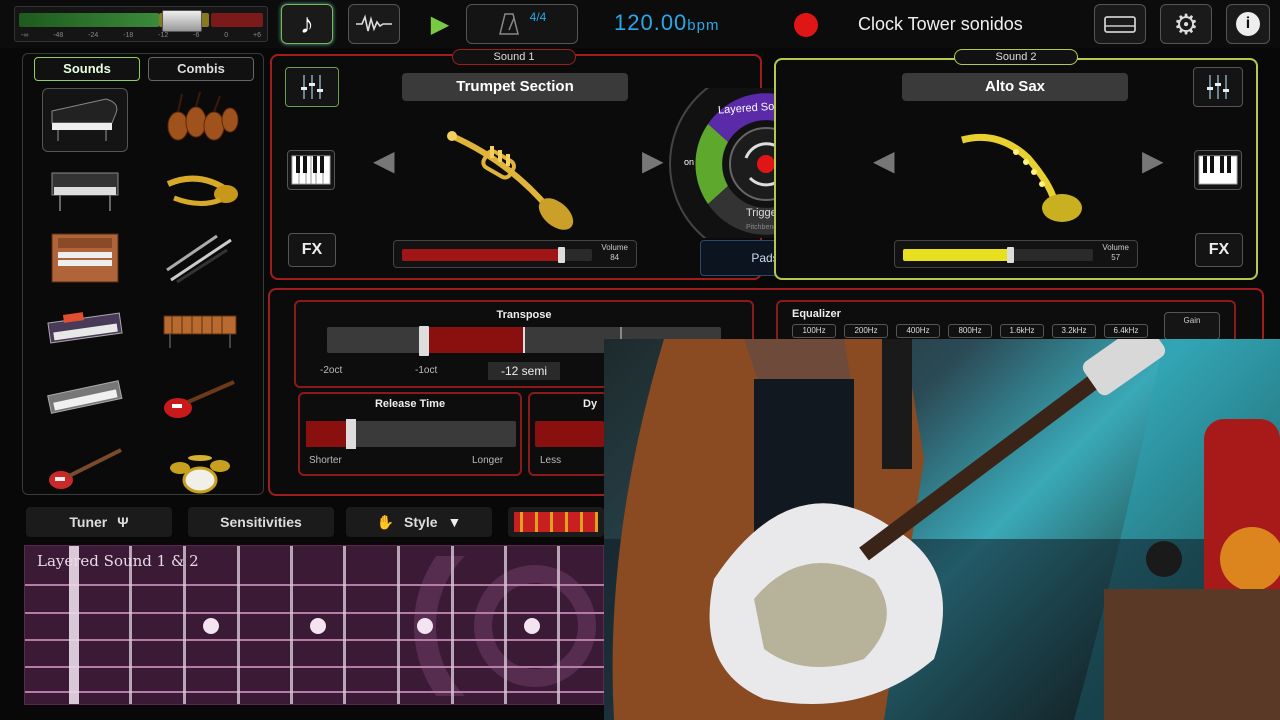 Image resolution: width=1280 pixels, height=720 pixels. Describe the element at coordinates (515, 87) in the screenshot. I see `sound1-name: Trumpet Section` at that location.